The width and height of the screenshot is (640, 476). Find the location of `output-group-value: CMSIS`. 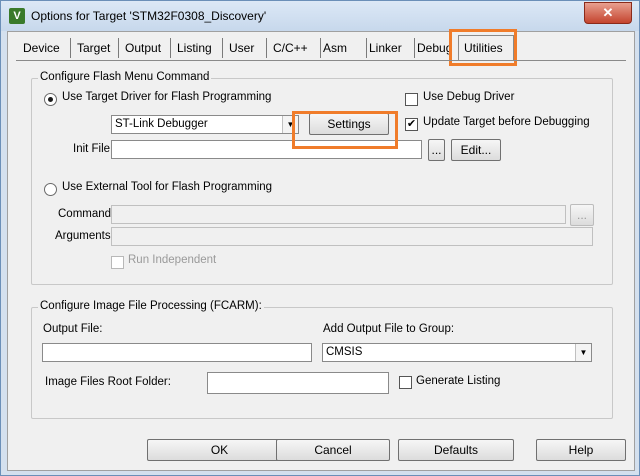

output-group-value: CMSIS is located at coordinates (344, 352).